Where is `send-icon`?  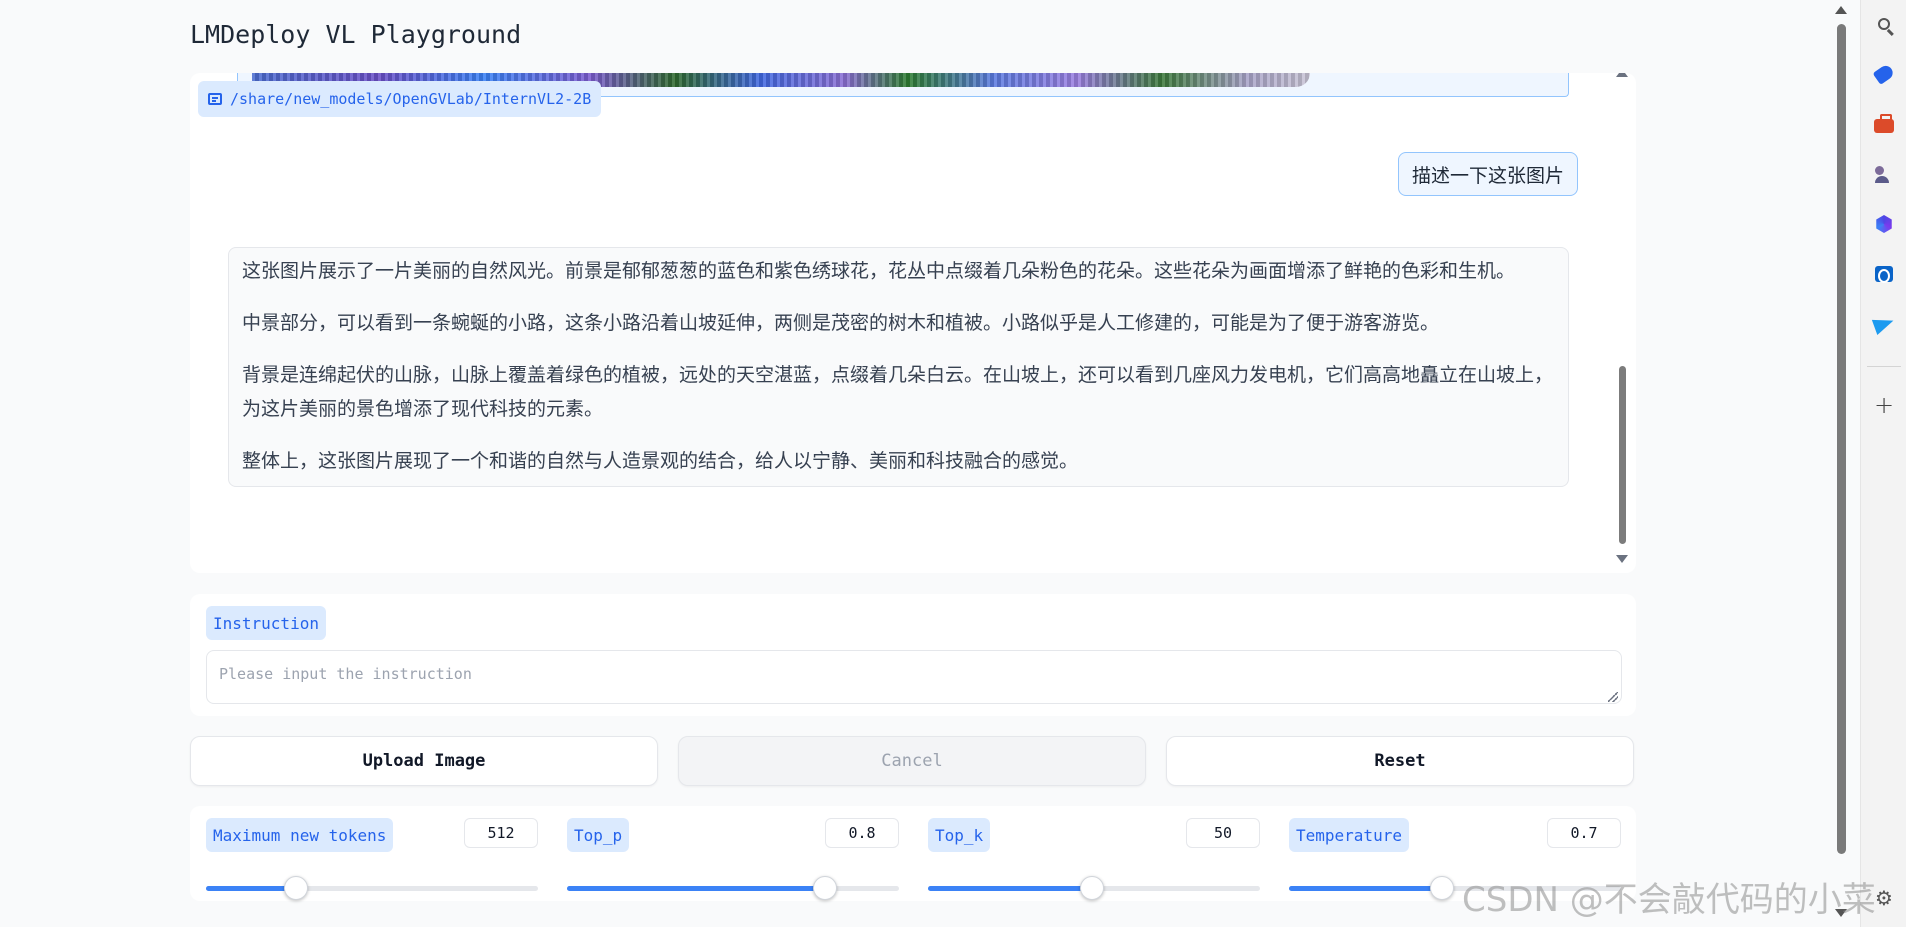 send-icon is located at coordinates (1884, 324).